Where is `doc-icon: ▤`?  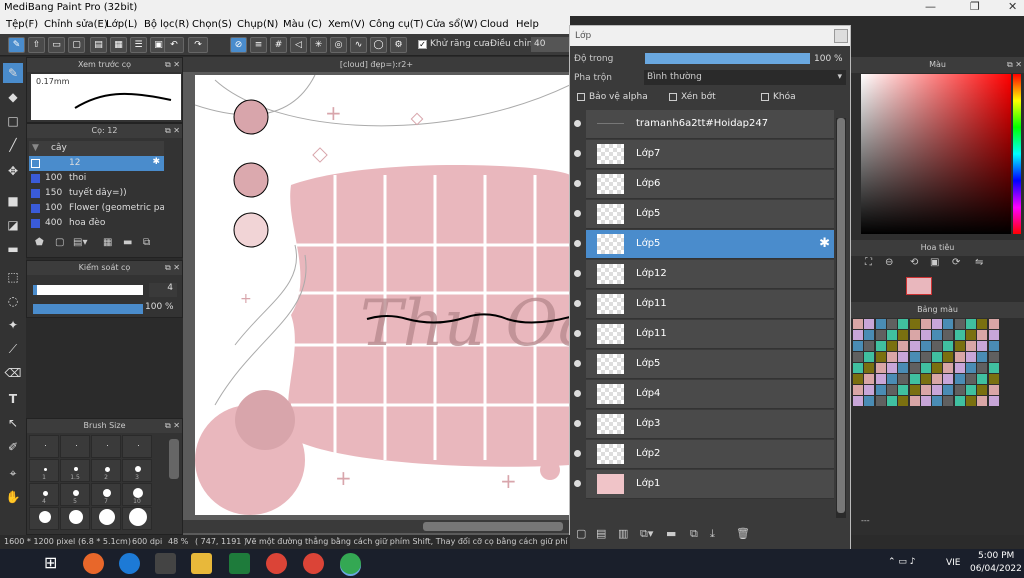 doc-icon: ▤ is located at coordinates (98, 45).